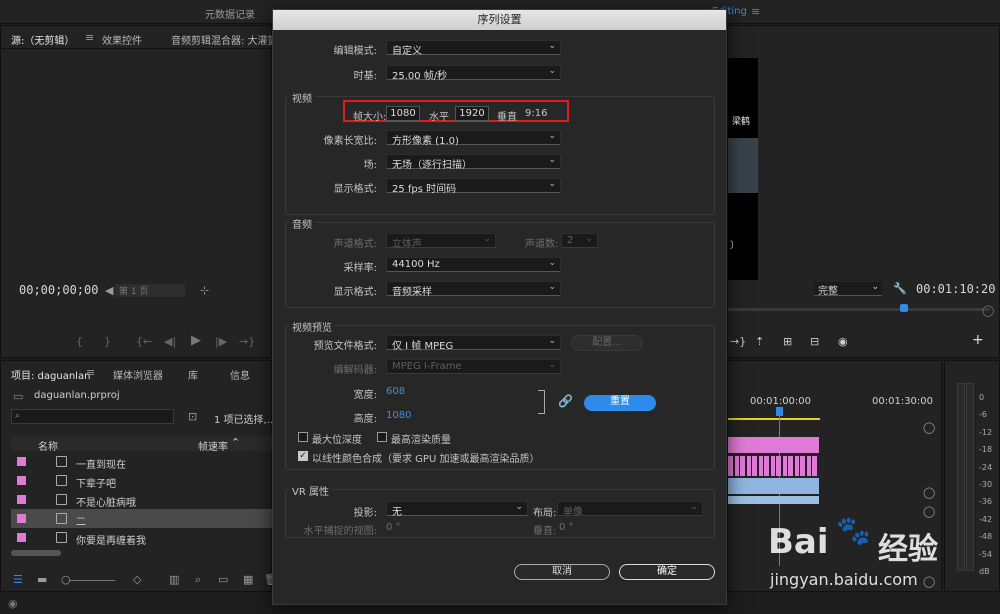 This screenshot has height=614, width=1000. I want to click on overwrite-icon: ⊟, so click(814, 341).